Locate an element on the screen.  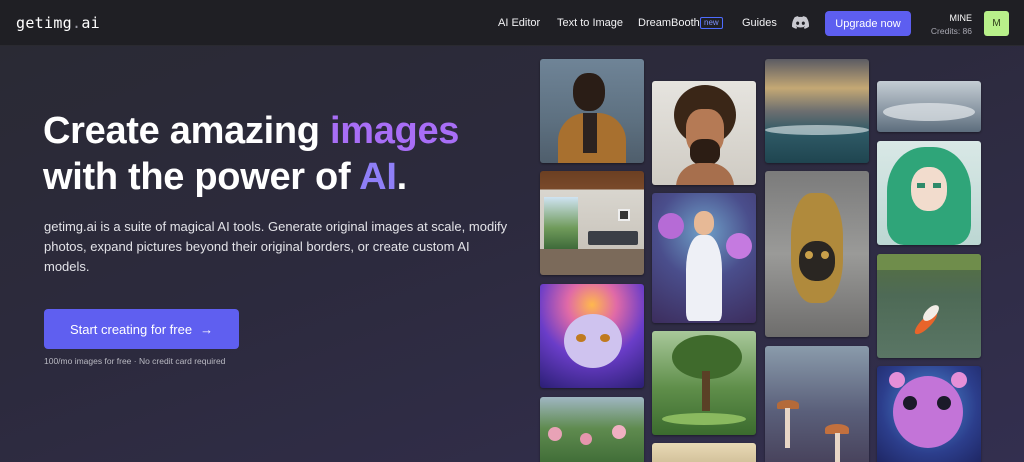
gallery-image-hamster is located at coordinates (929, 414).